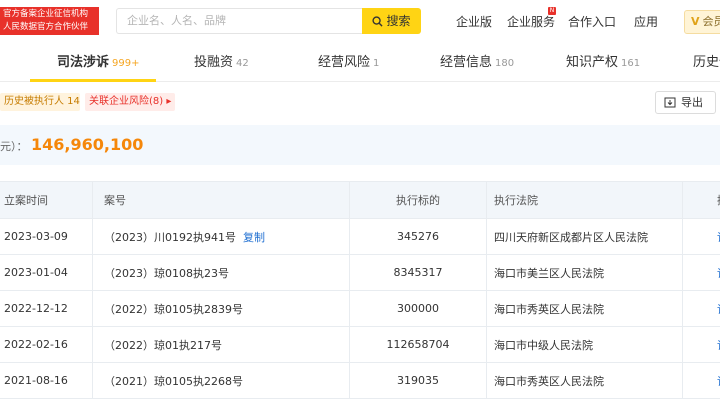 This screenshot has height=405, width=720. Describe the element at coordinates (214, 62) in the screenshot. I see `tab-label: 投融资` at that location.